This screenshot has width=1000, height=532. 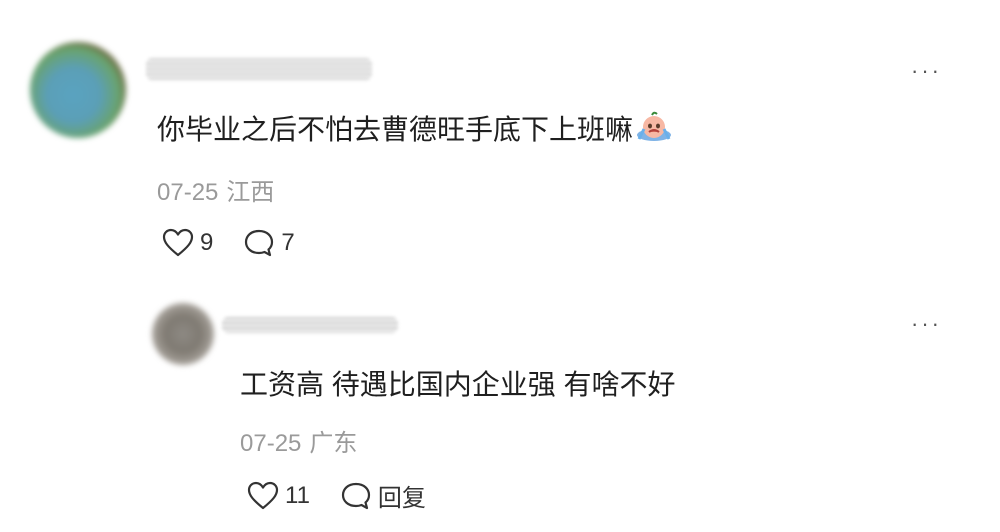 I want to click on reply-button: 7, so click(x=269, y=243).